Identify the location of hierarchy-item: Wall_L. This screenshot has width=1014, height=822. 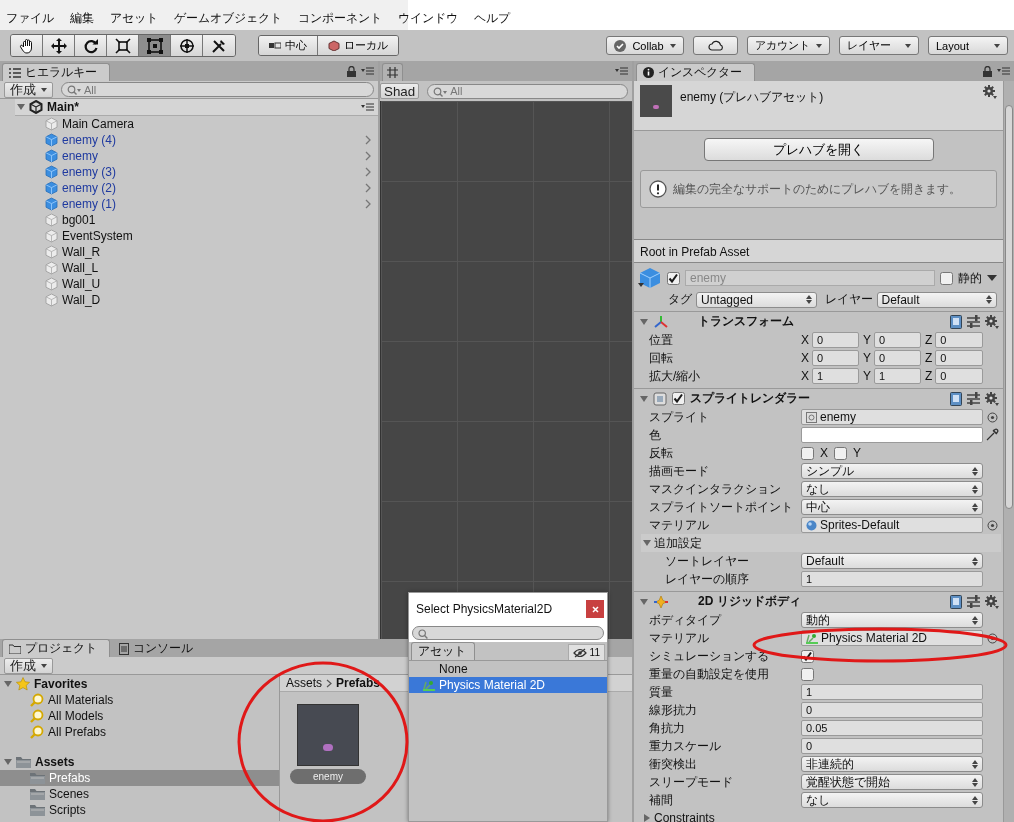
(80, 268).